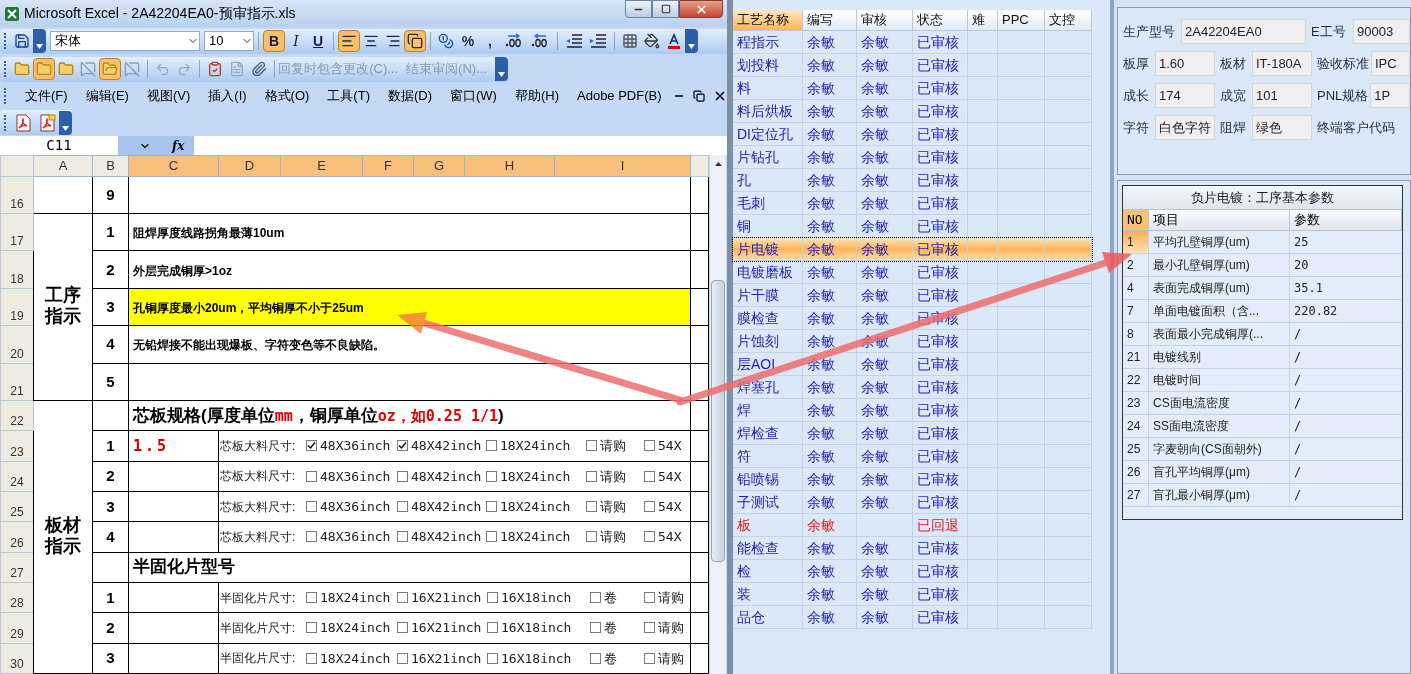  Describe the element at coordinates (619, 96) in the screenshot. I see `menu-item: Adobe PDF(B)` at that location.